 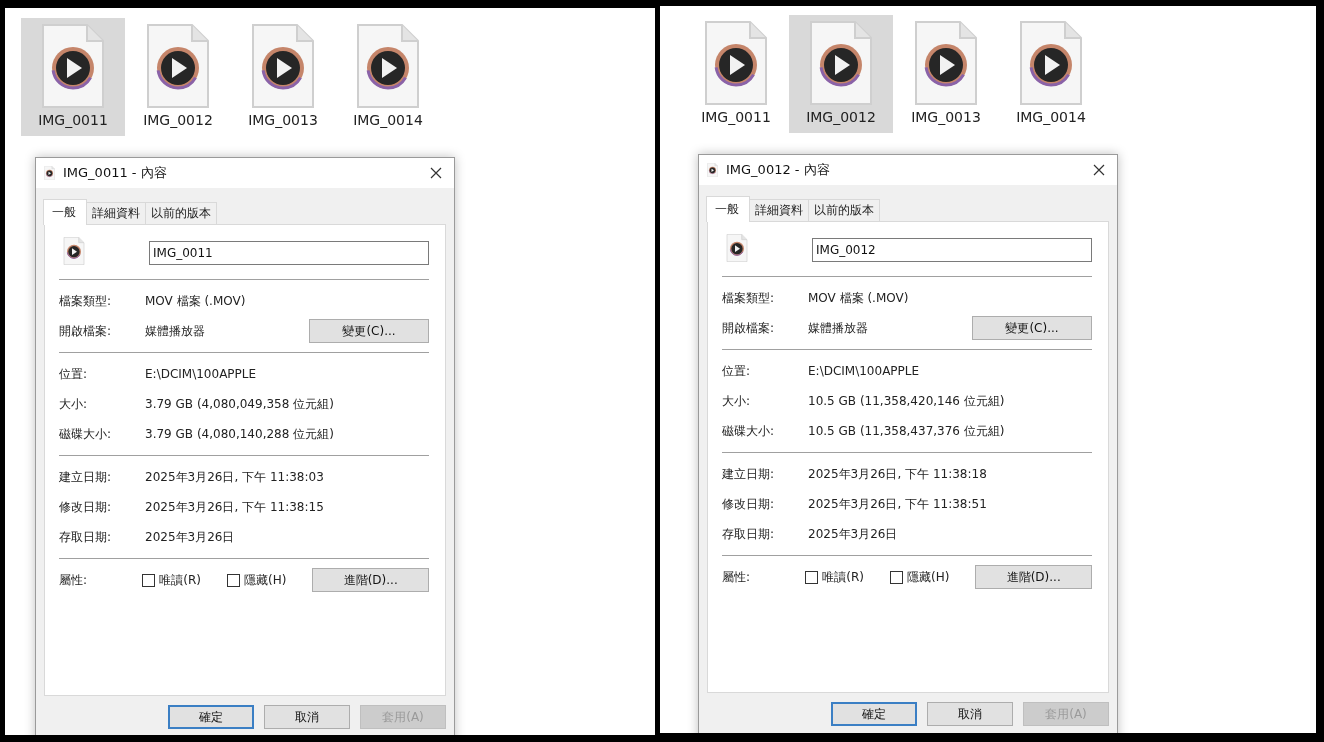 What do you see at coordinates (778, 170) in the screenshot?
I see `window-title: IMG_0012 - 內容` at bounding box center [778, 170].